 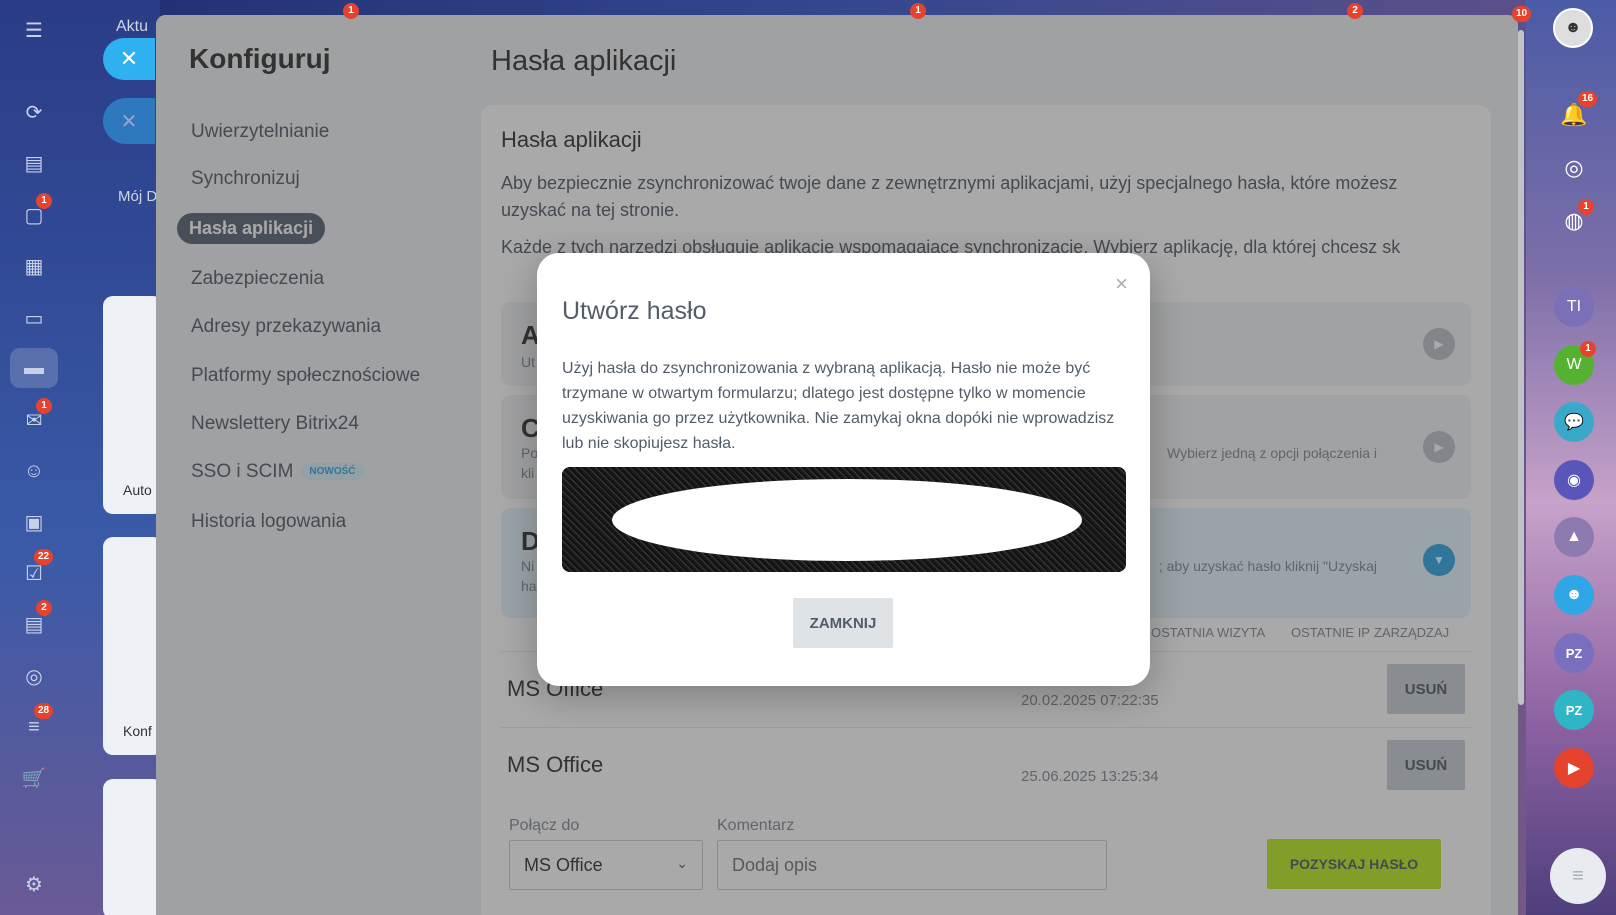 I want to click on behind-card-2-label: Konf, so click(x=137, y=731).